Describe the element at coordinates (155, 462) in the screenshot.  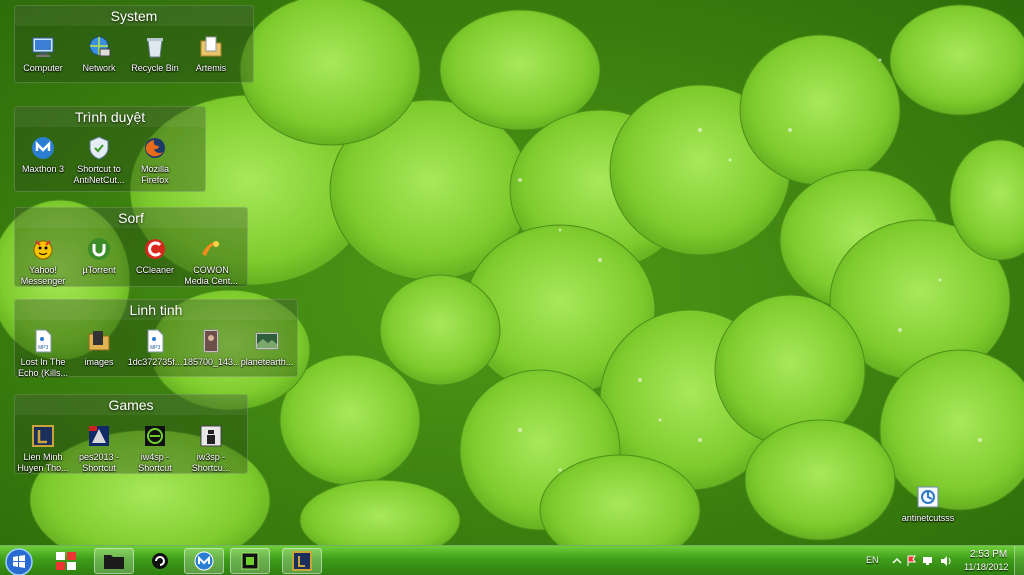
I see `icon-label: iw4sp - Shortcut` at that location.